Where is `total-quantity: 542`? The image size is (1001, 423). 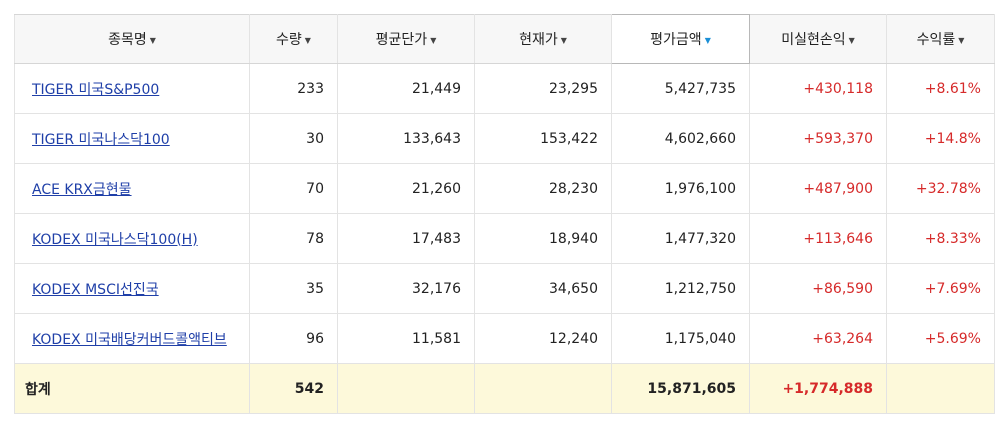 total-quantity: 542 is located at coordinates (293, 388).